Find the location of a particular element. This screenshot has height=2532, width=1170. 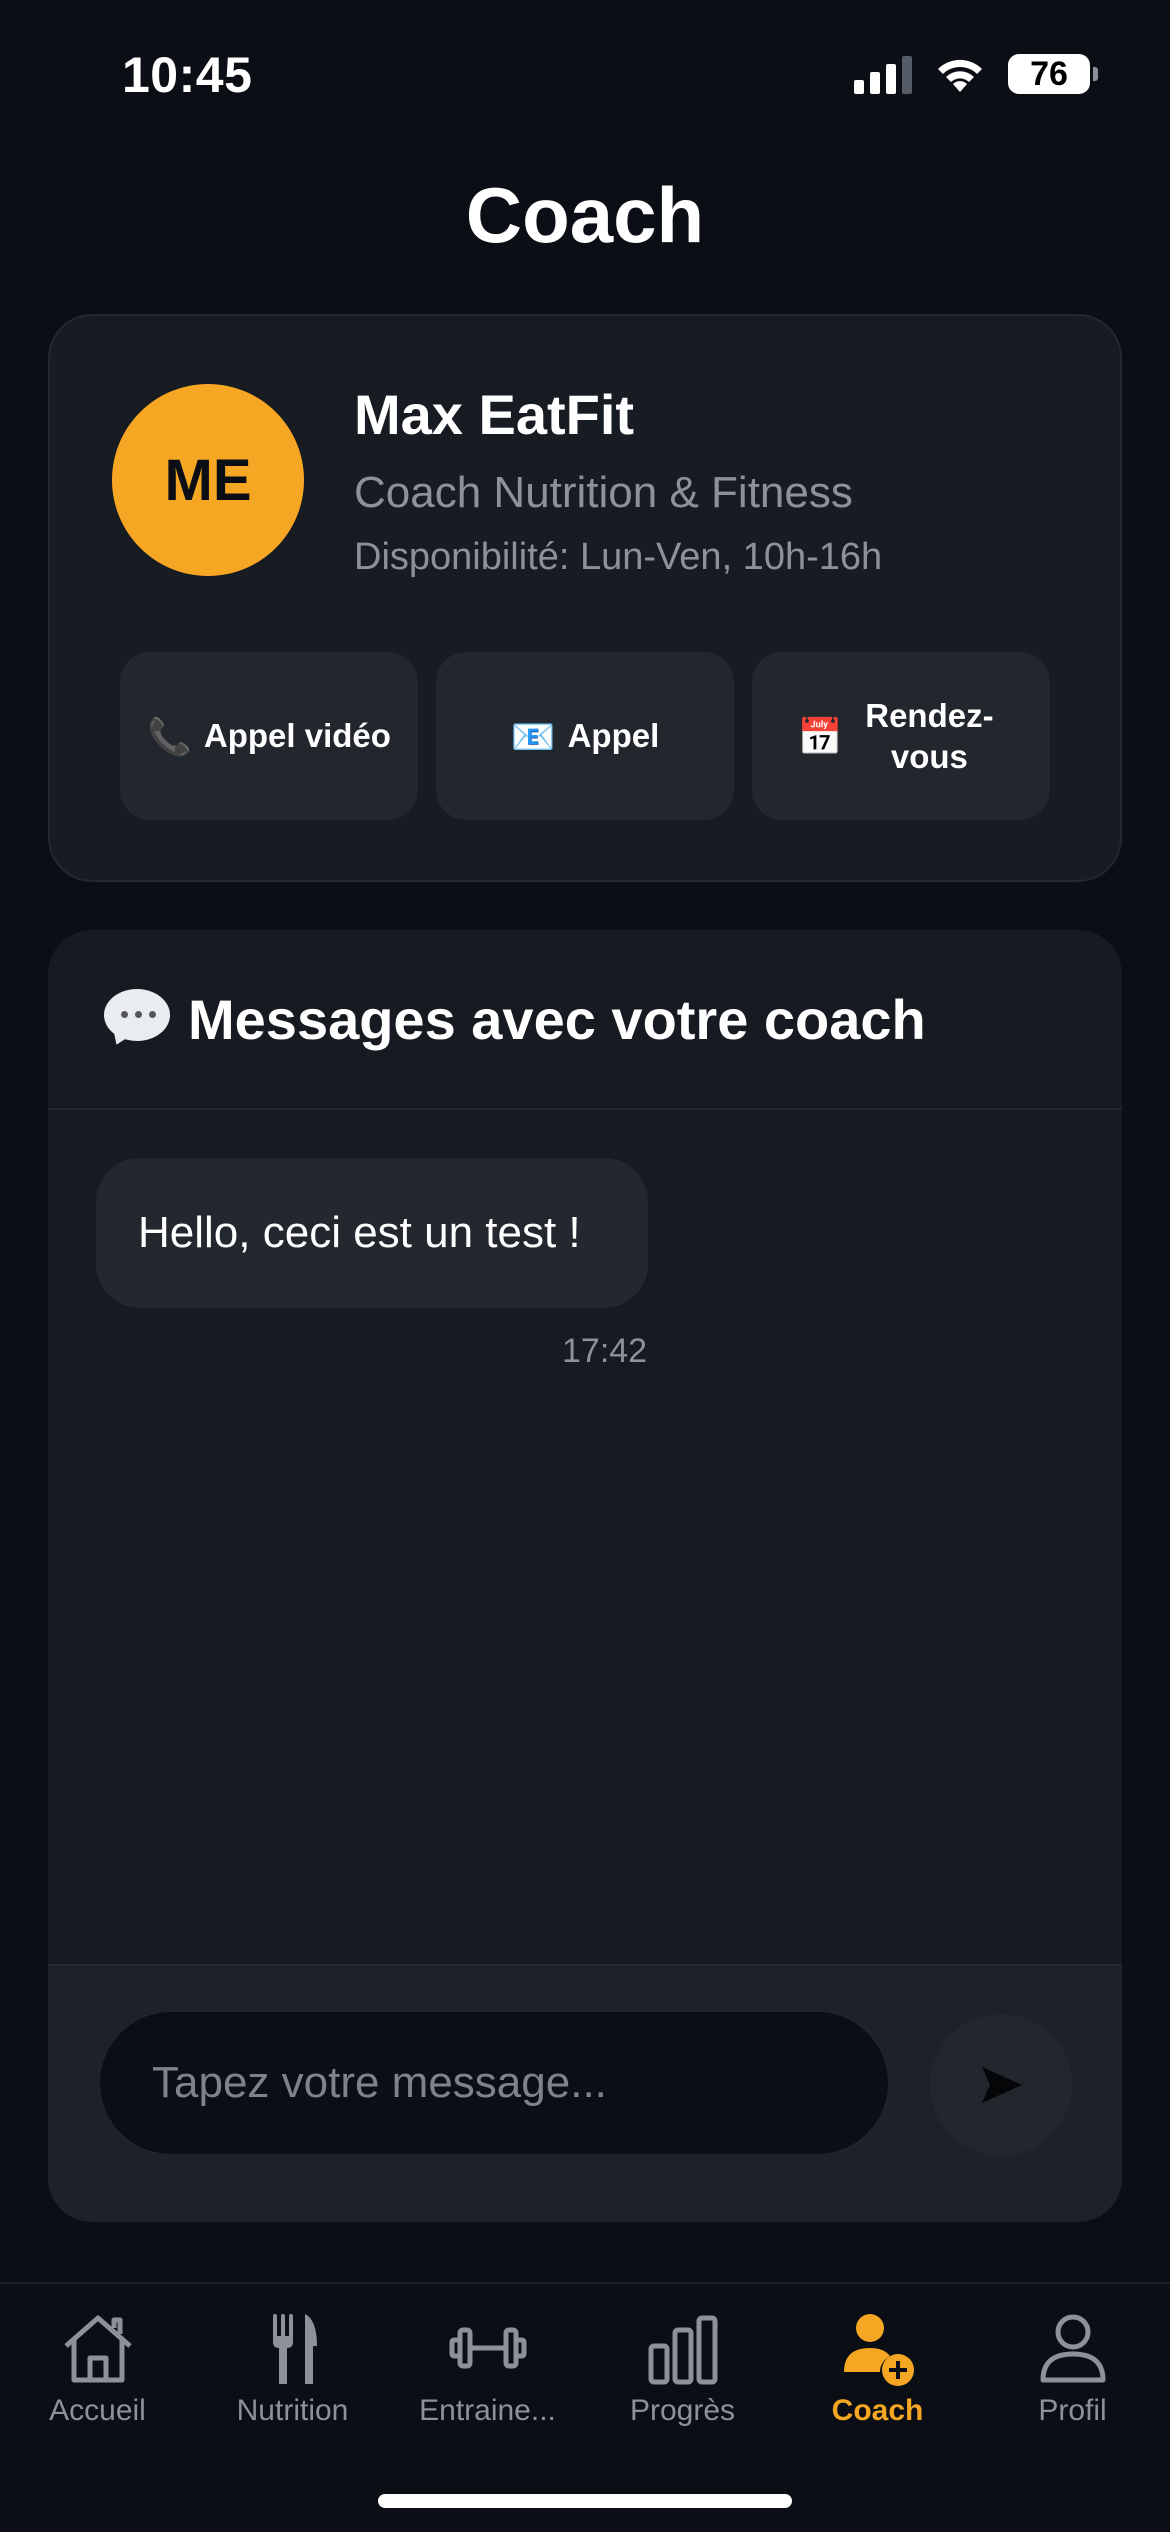

tab-coach: Coach is located at coordinates (877, 2364).